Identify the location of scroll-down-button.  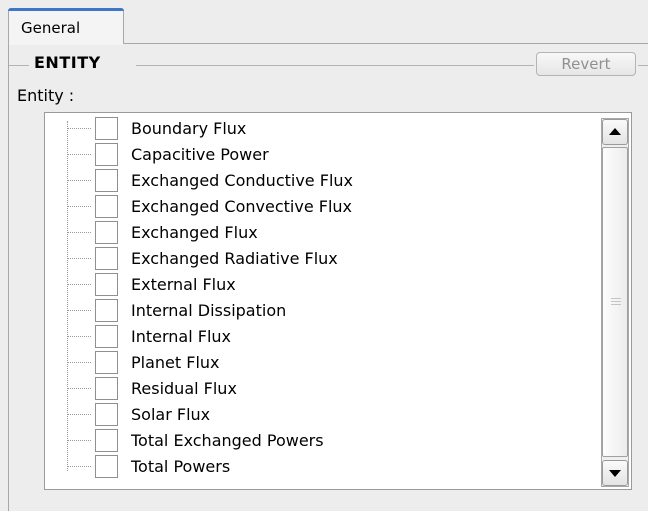
(615, 473).